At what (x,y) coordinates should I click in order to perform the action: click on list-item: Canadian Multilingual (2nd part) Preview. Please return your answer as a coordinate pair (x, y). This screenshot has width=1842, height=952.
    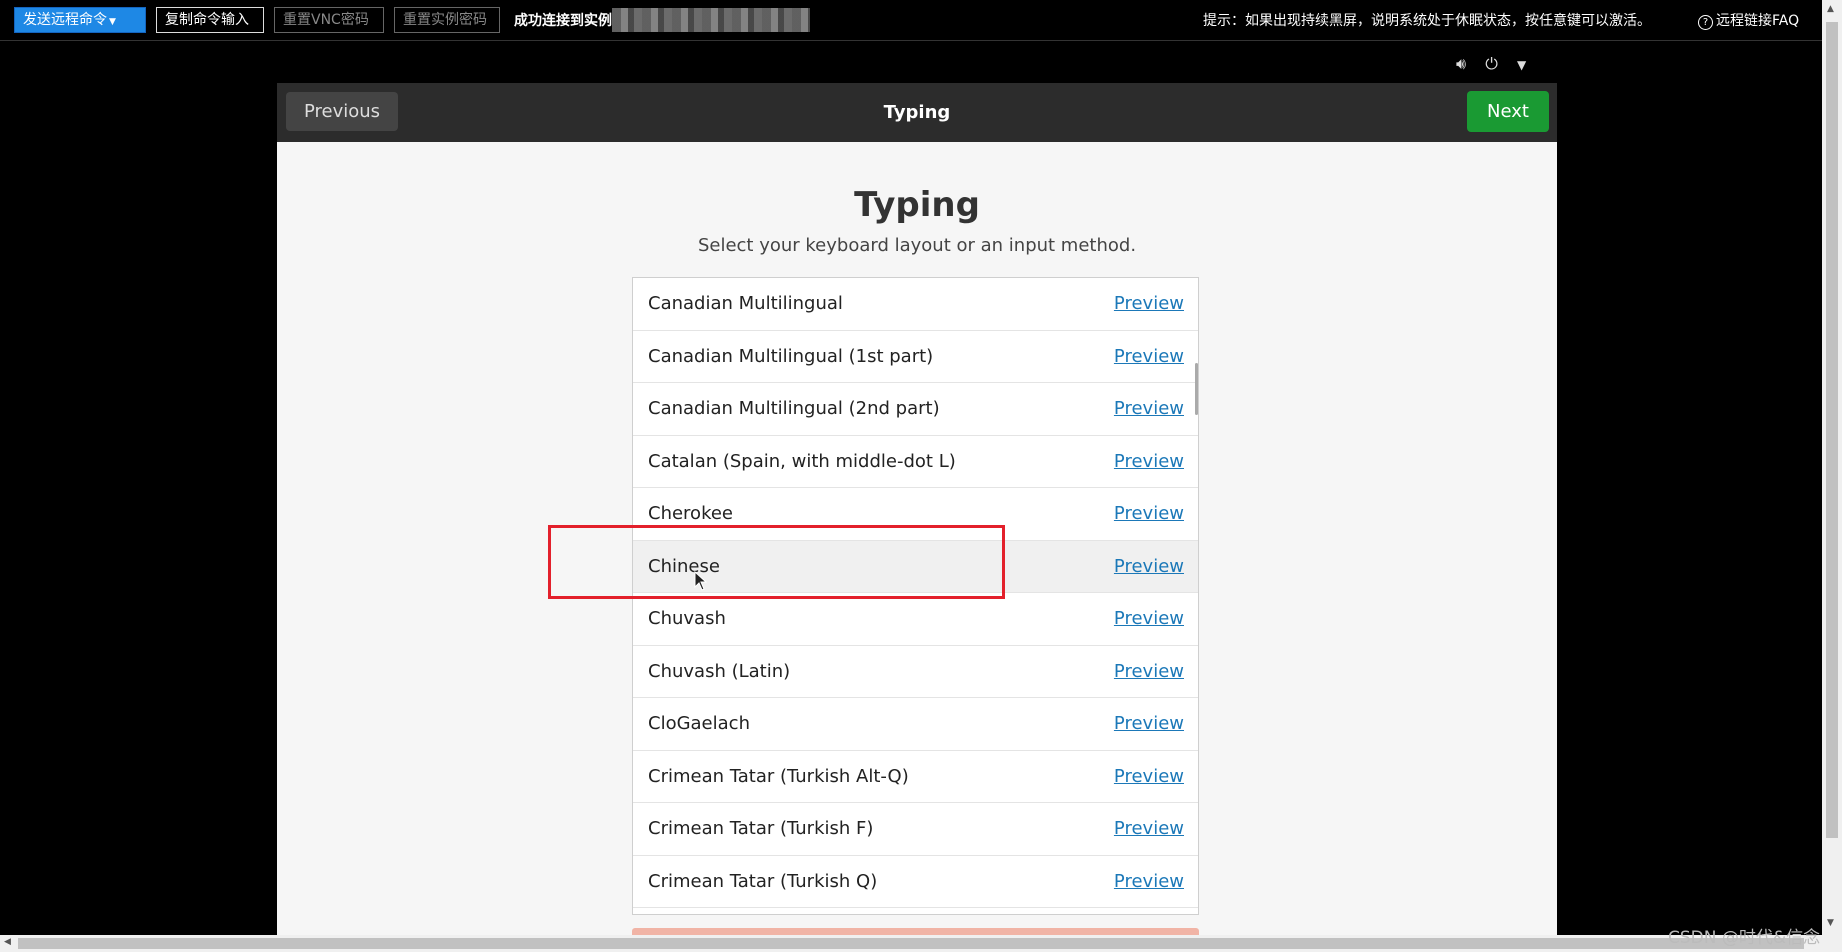
    Looking at the image, I should click on (915, 409).